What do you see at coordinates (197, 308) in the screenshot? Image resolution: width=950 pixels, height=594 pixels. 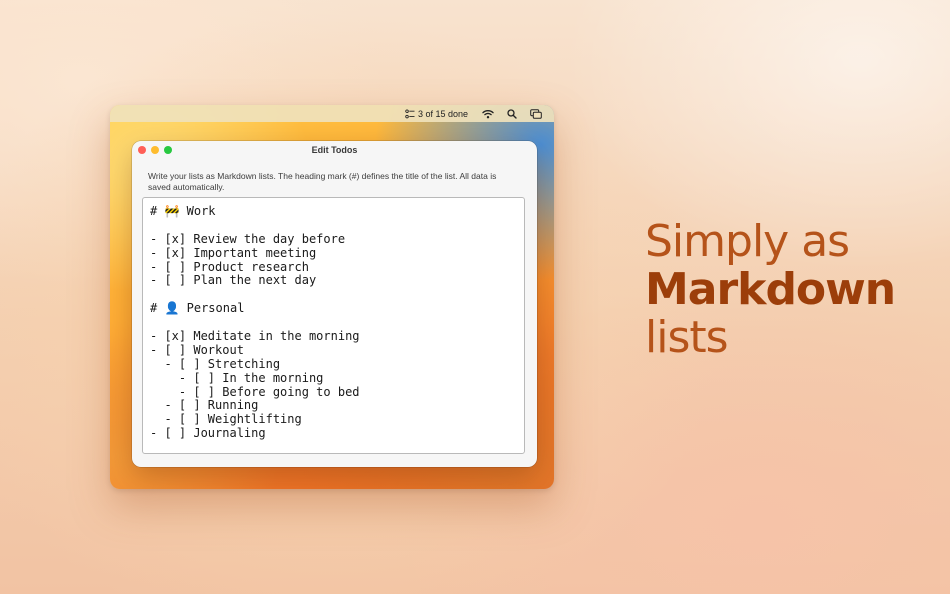 I see `editor-line: # 👤 Personal` at bounding box center [197, 308].